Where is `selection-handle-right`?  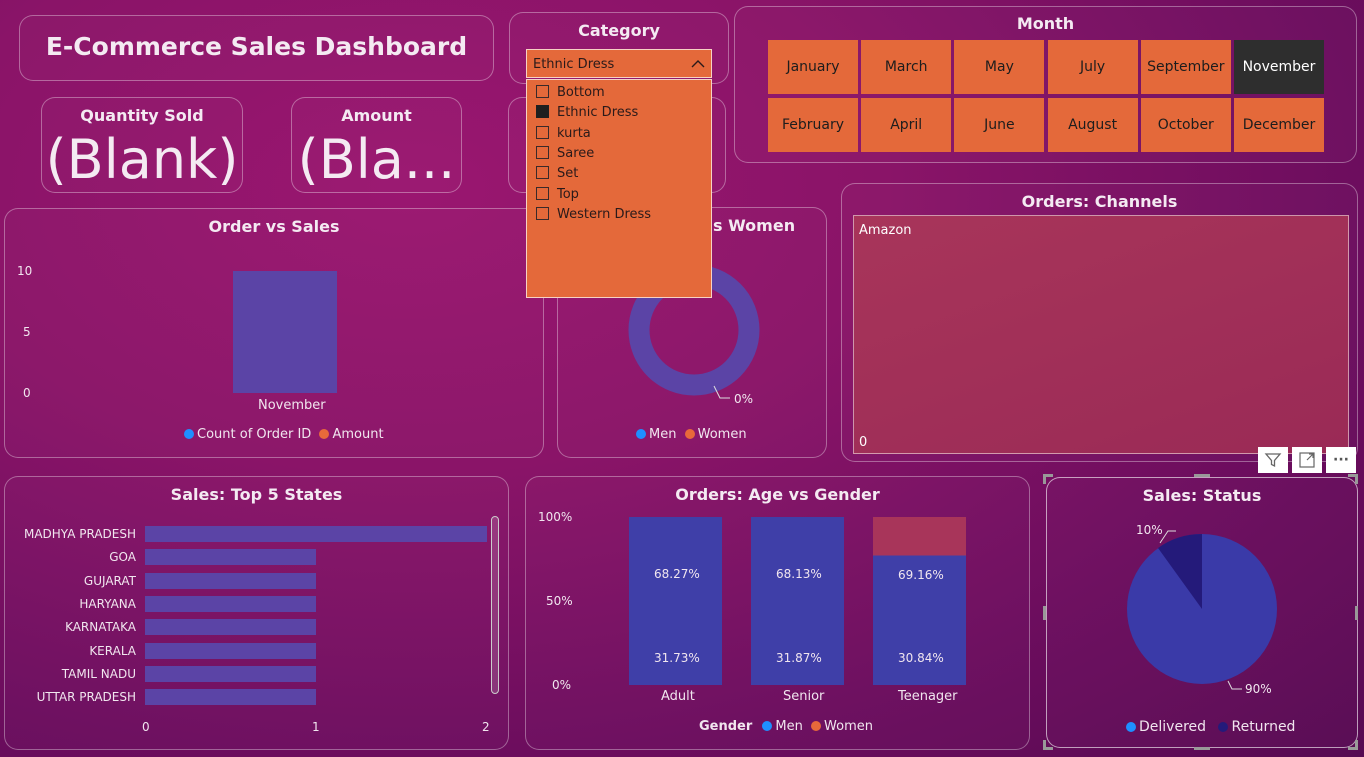 selection-handle-right is located at coordinates (1356, 613).